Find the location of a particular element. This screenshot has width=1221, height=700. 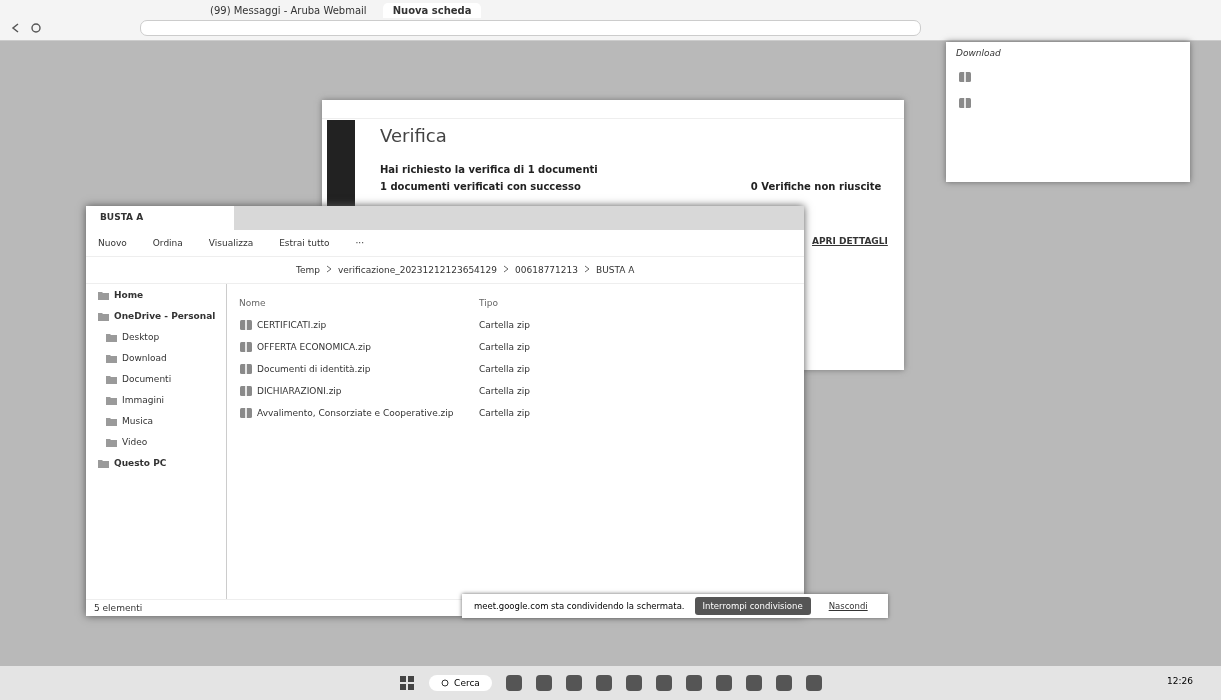

breadcrumb-item: 00618771213 is located at coordinates (546, 270).